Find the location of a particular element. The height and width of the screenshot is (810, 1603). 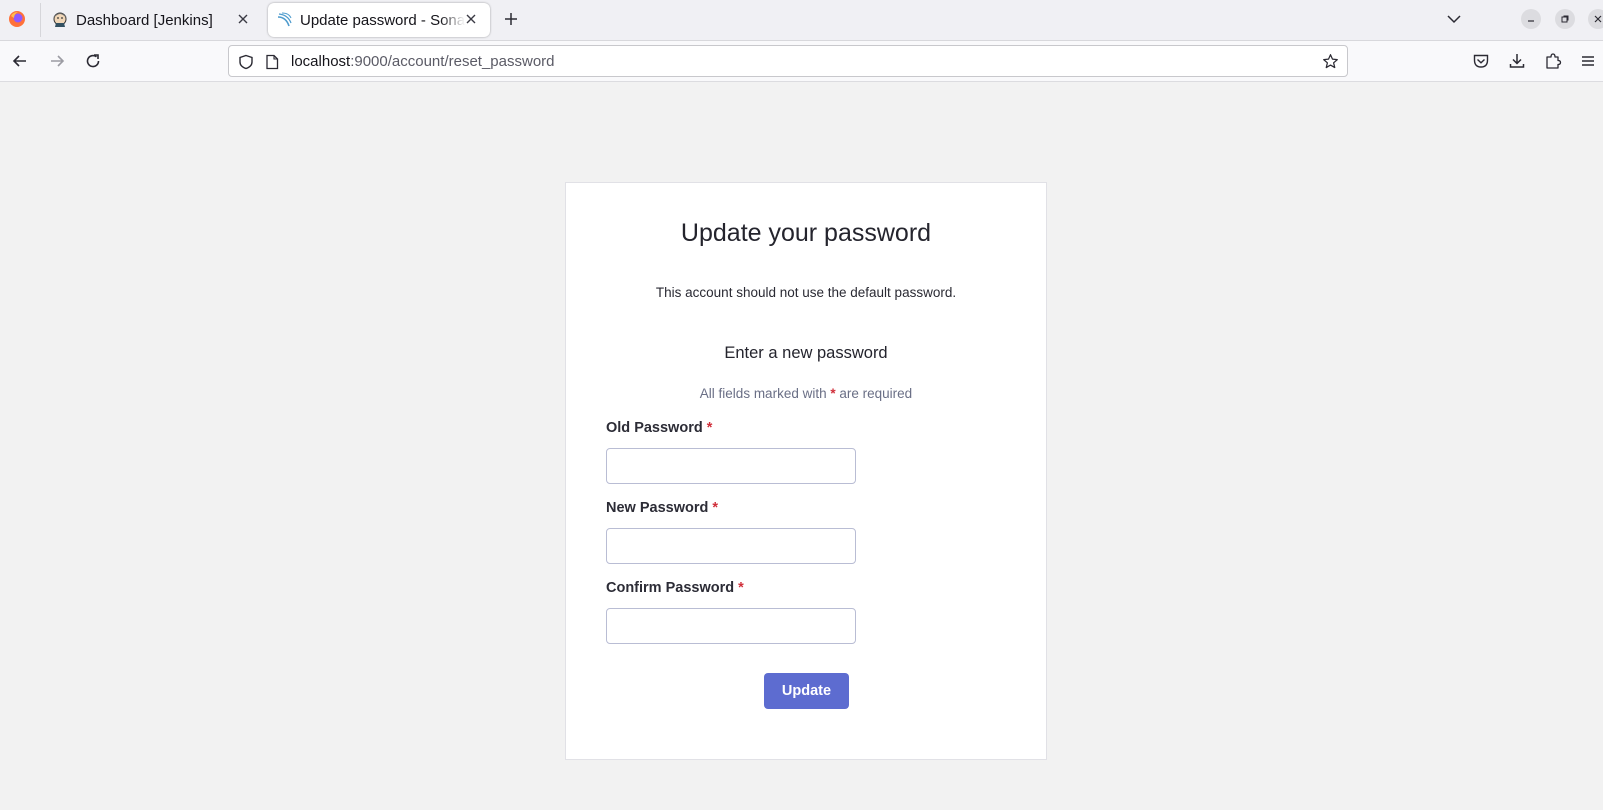

bookmark-star-icon is located at coordinates (1330, 61).